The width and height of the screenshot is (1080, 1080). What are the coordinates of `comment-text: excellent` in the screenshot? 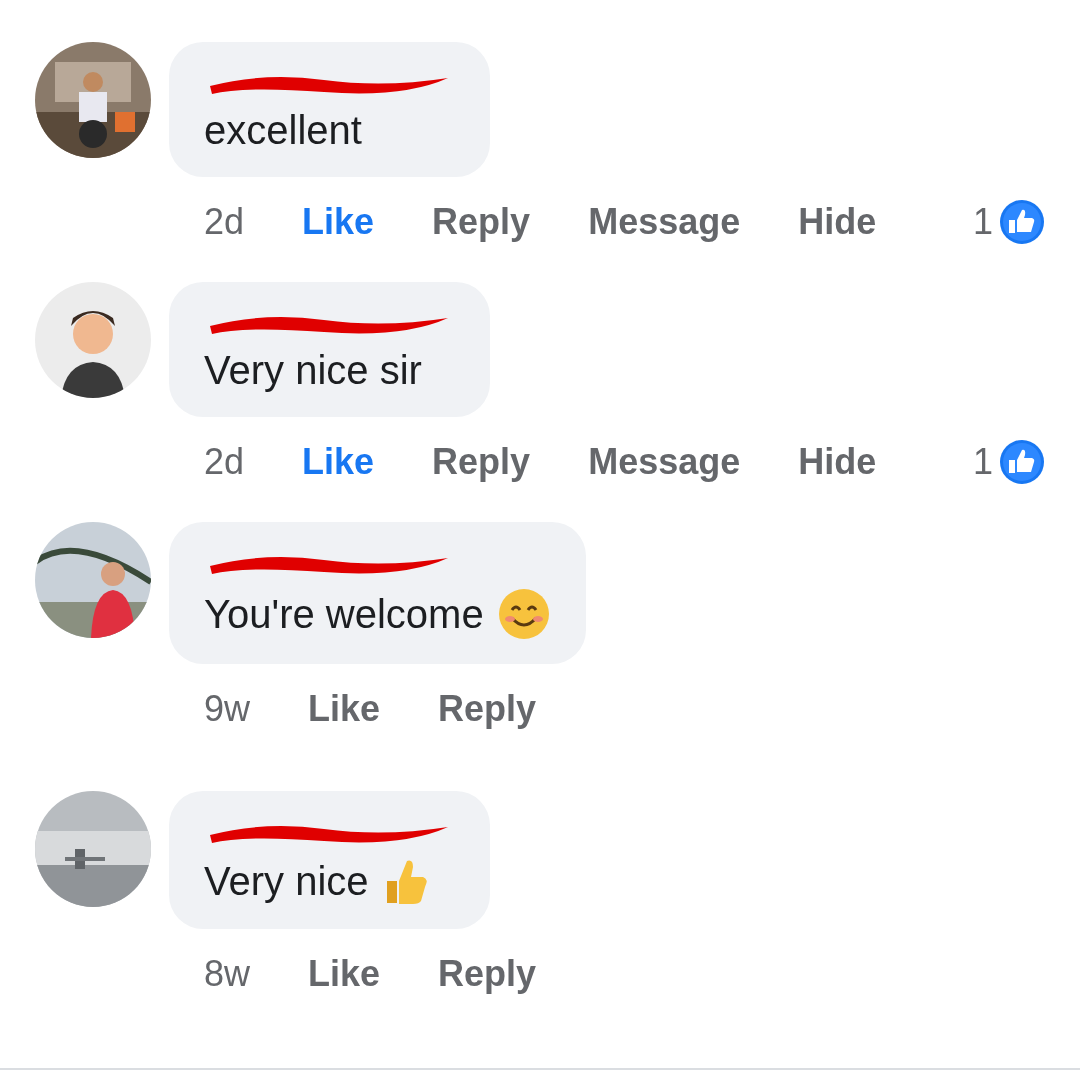 It's located at (283, 130).